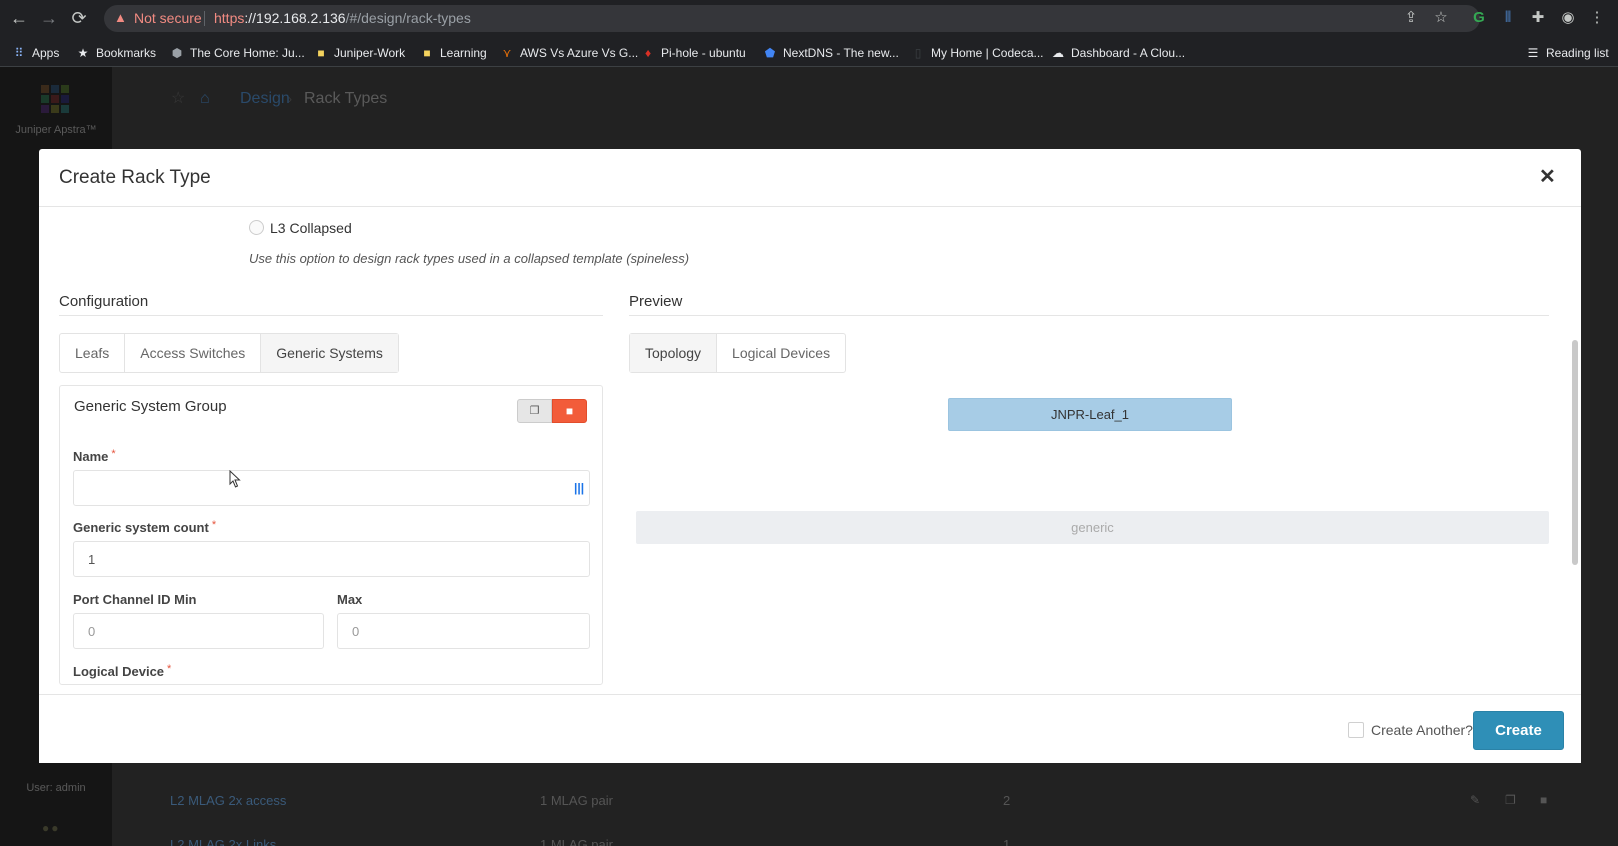  Describe the element at coordinates (1356, 730) in the screenshot. I see `create-another-checkbox` at that location.